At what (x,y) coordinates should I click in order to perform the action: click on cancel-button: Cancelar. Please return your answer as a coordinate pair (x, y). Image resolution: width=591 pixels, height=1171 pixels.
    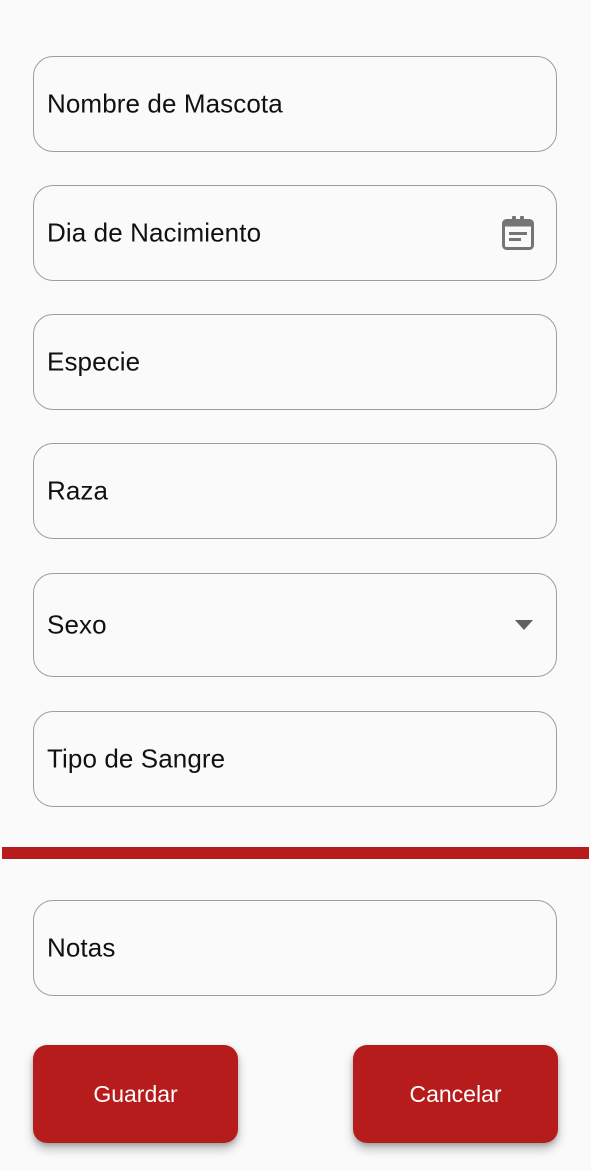
    Looking at the image, I should click on (455, 1094).